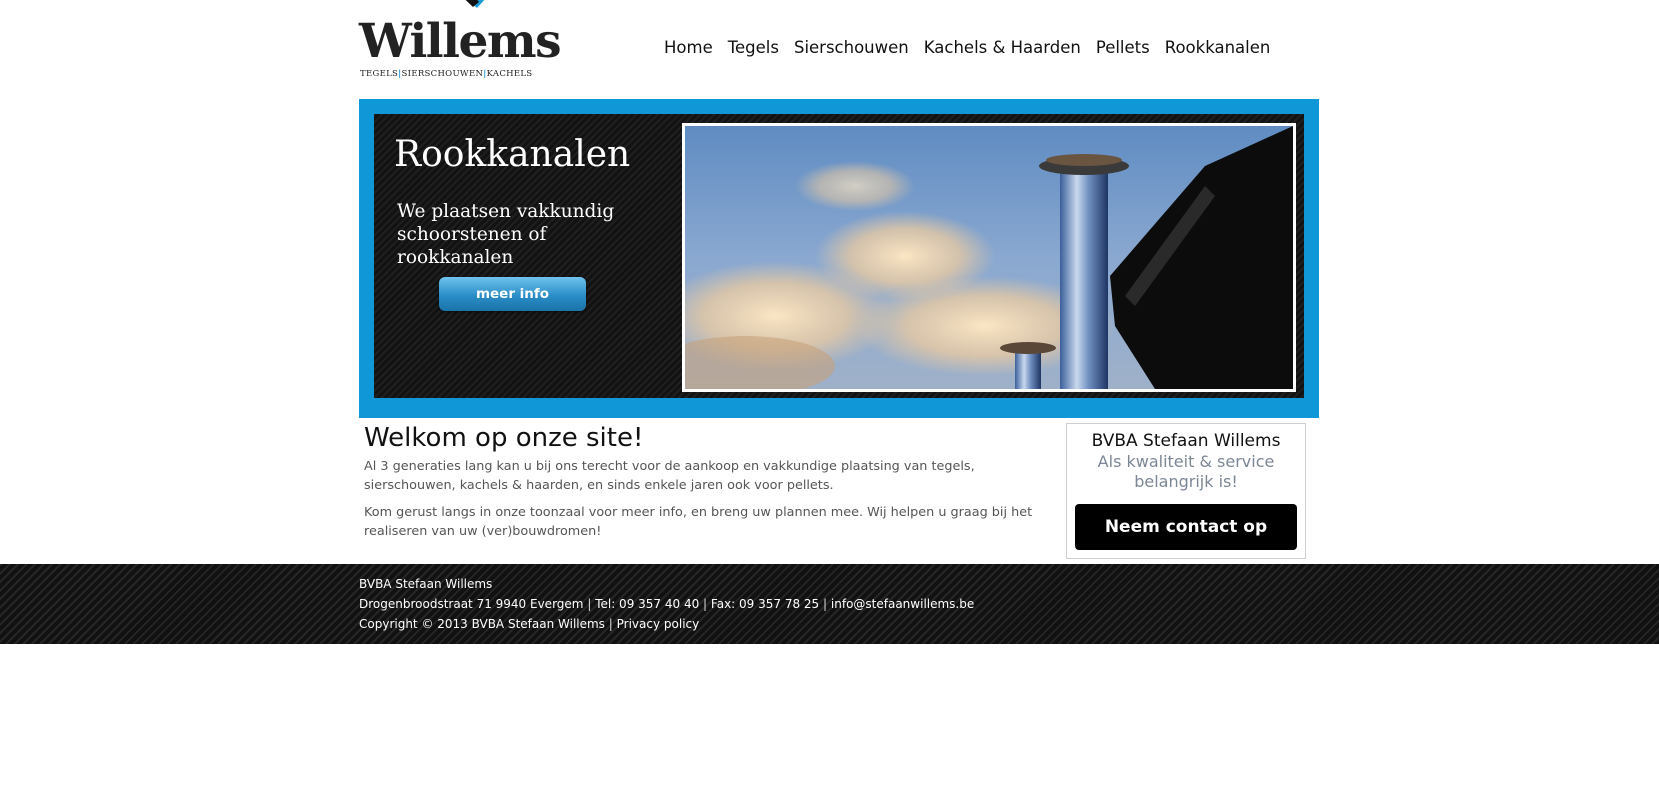 Image resolution: width=1659 pixels, height=795 pixels. Describe the element at coordinates (688, 47) in the screenshot. I see `nav-item-home: Home` at that location.